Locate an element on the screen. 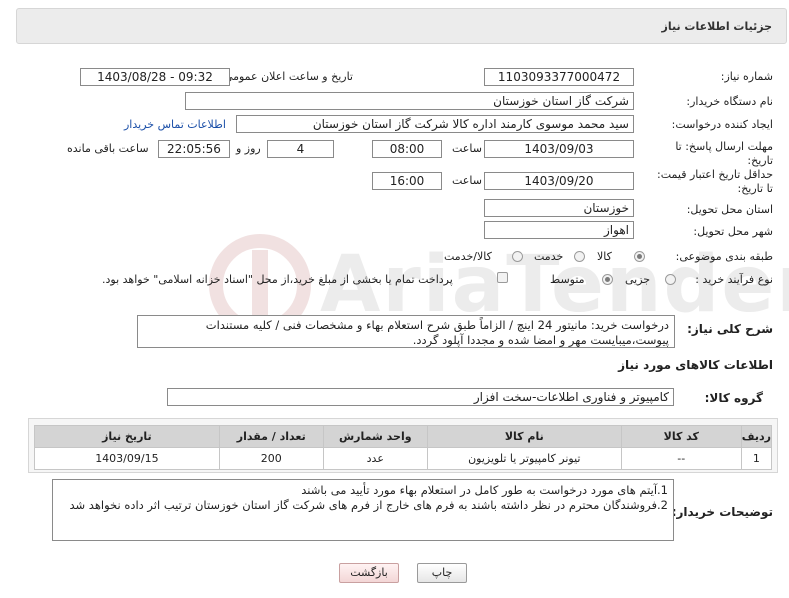 The width and height of the screenshot is (789, 598). goods-group-label: گروه کالا: is located at coordinates (733, 398).